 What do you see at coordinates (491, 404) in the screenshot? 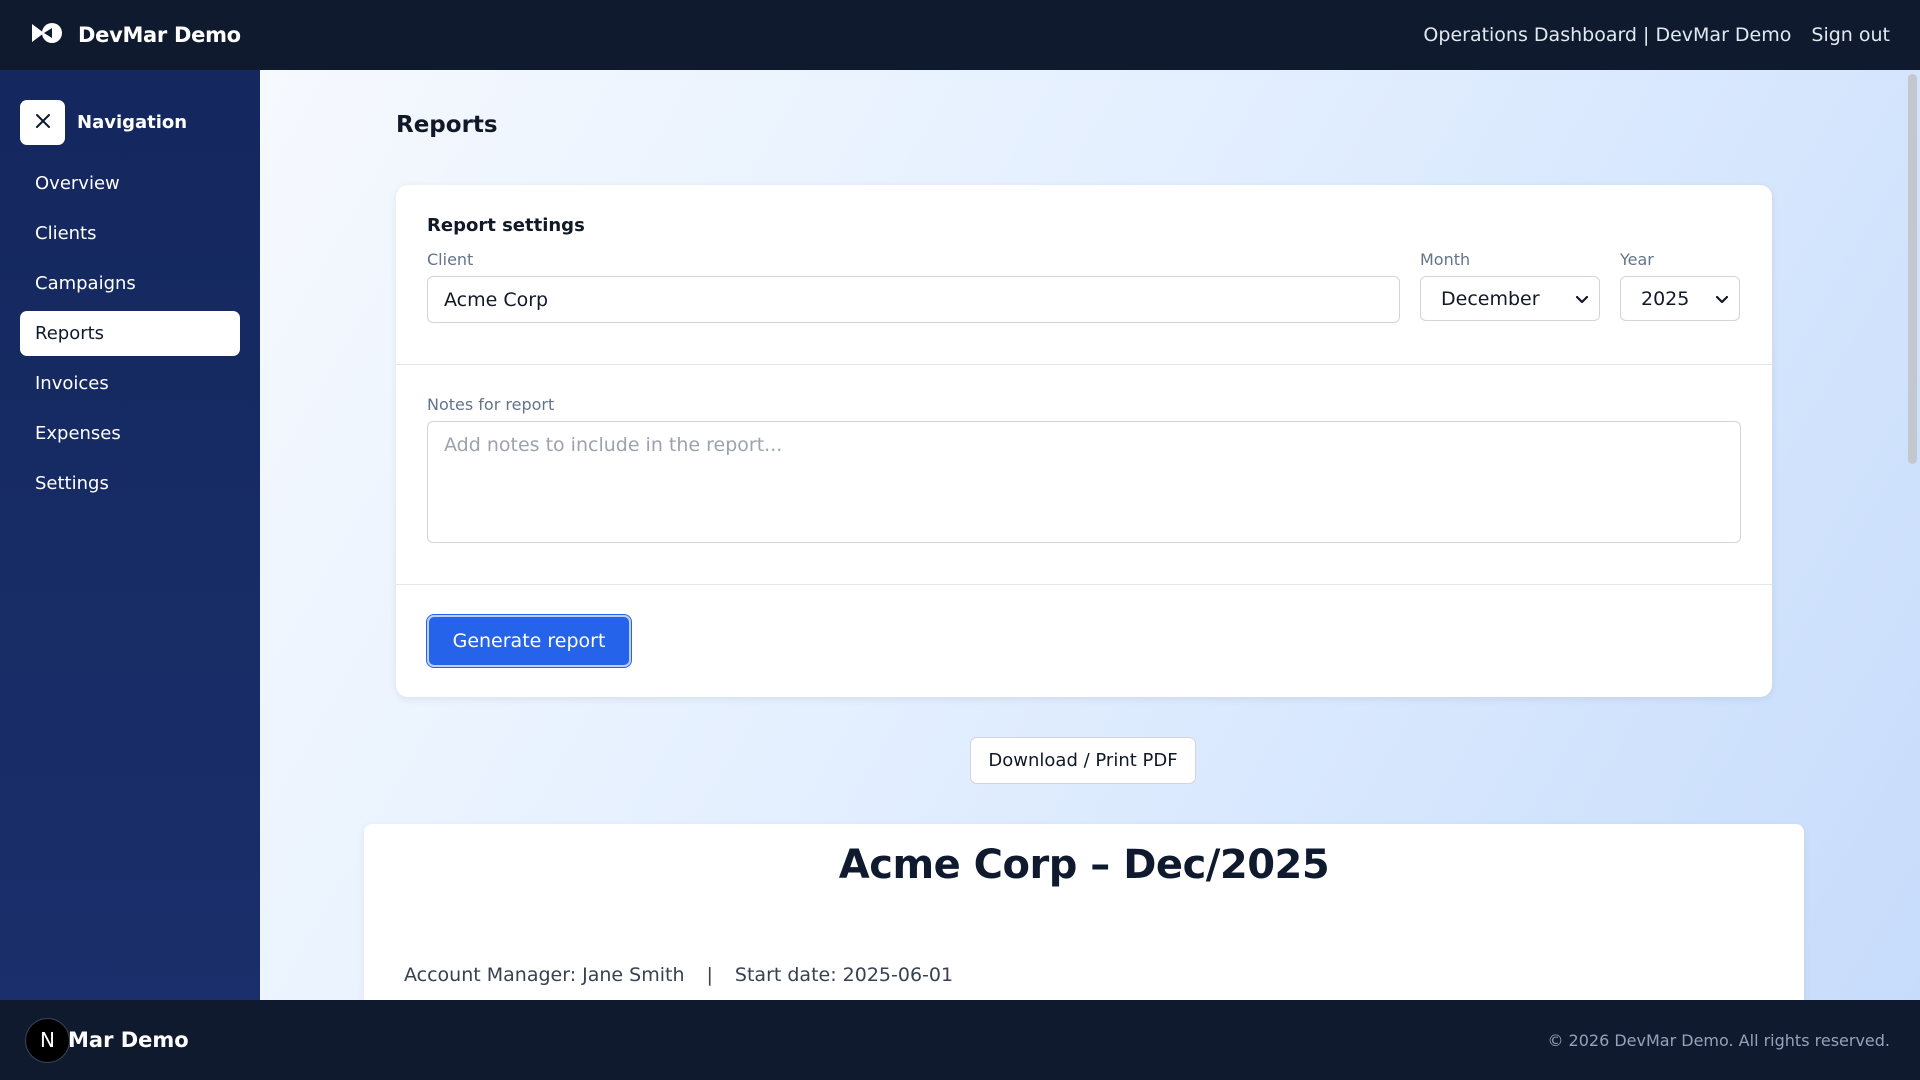
I see `notes-label: Notes for report` at bounding box center [491, 404].